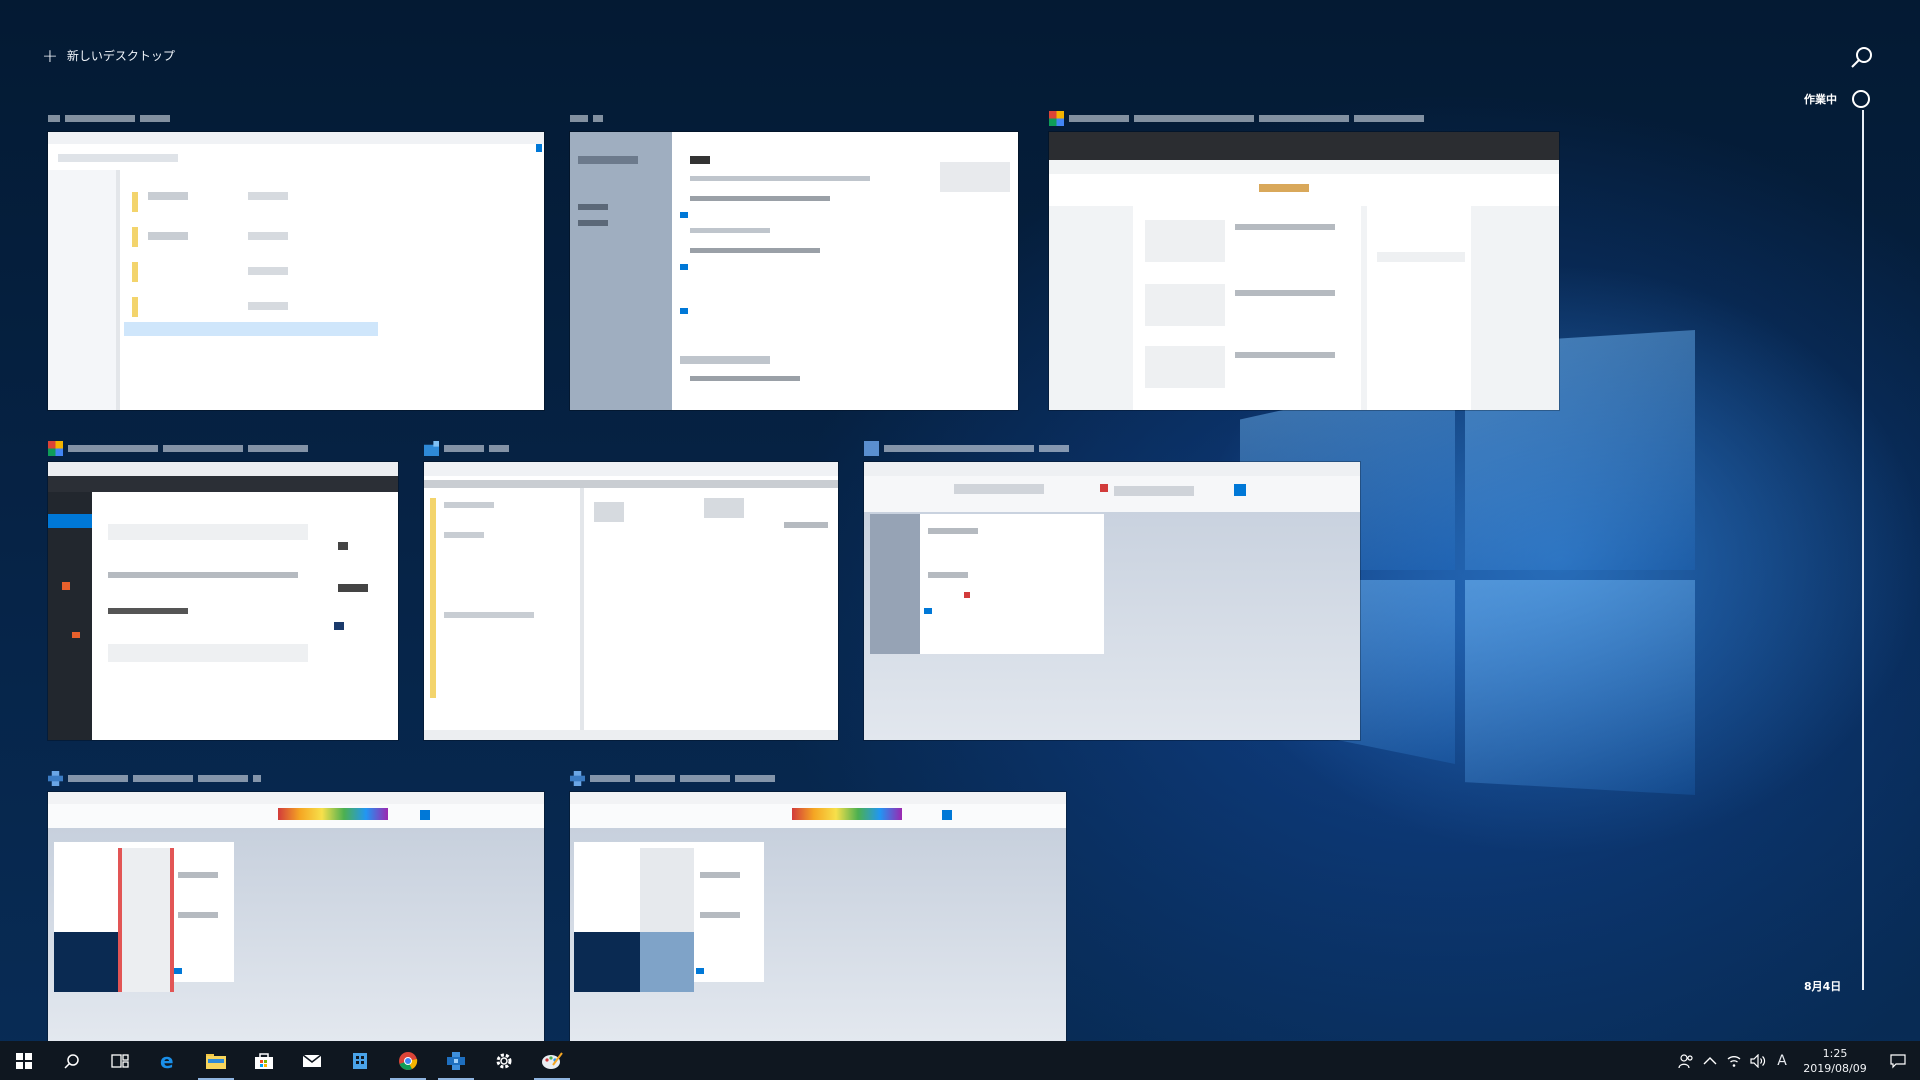 This screenshot has height=1080, width=1920. What do you see at coordinates (120, 56) in the screenshot?
I see `new-desktop-label: 新しいデスクトップ` at bounding box center [120, 56].